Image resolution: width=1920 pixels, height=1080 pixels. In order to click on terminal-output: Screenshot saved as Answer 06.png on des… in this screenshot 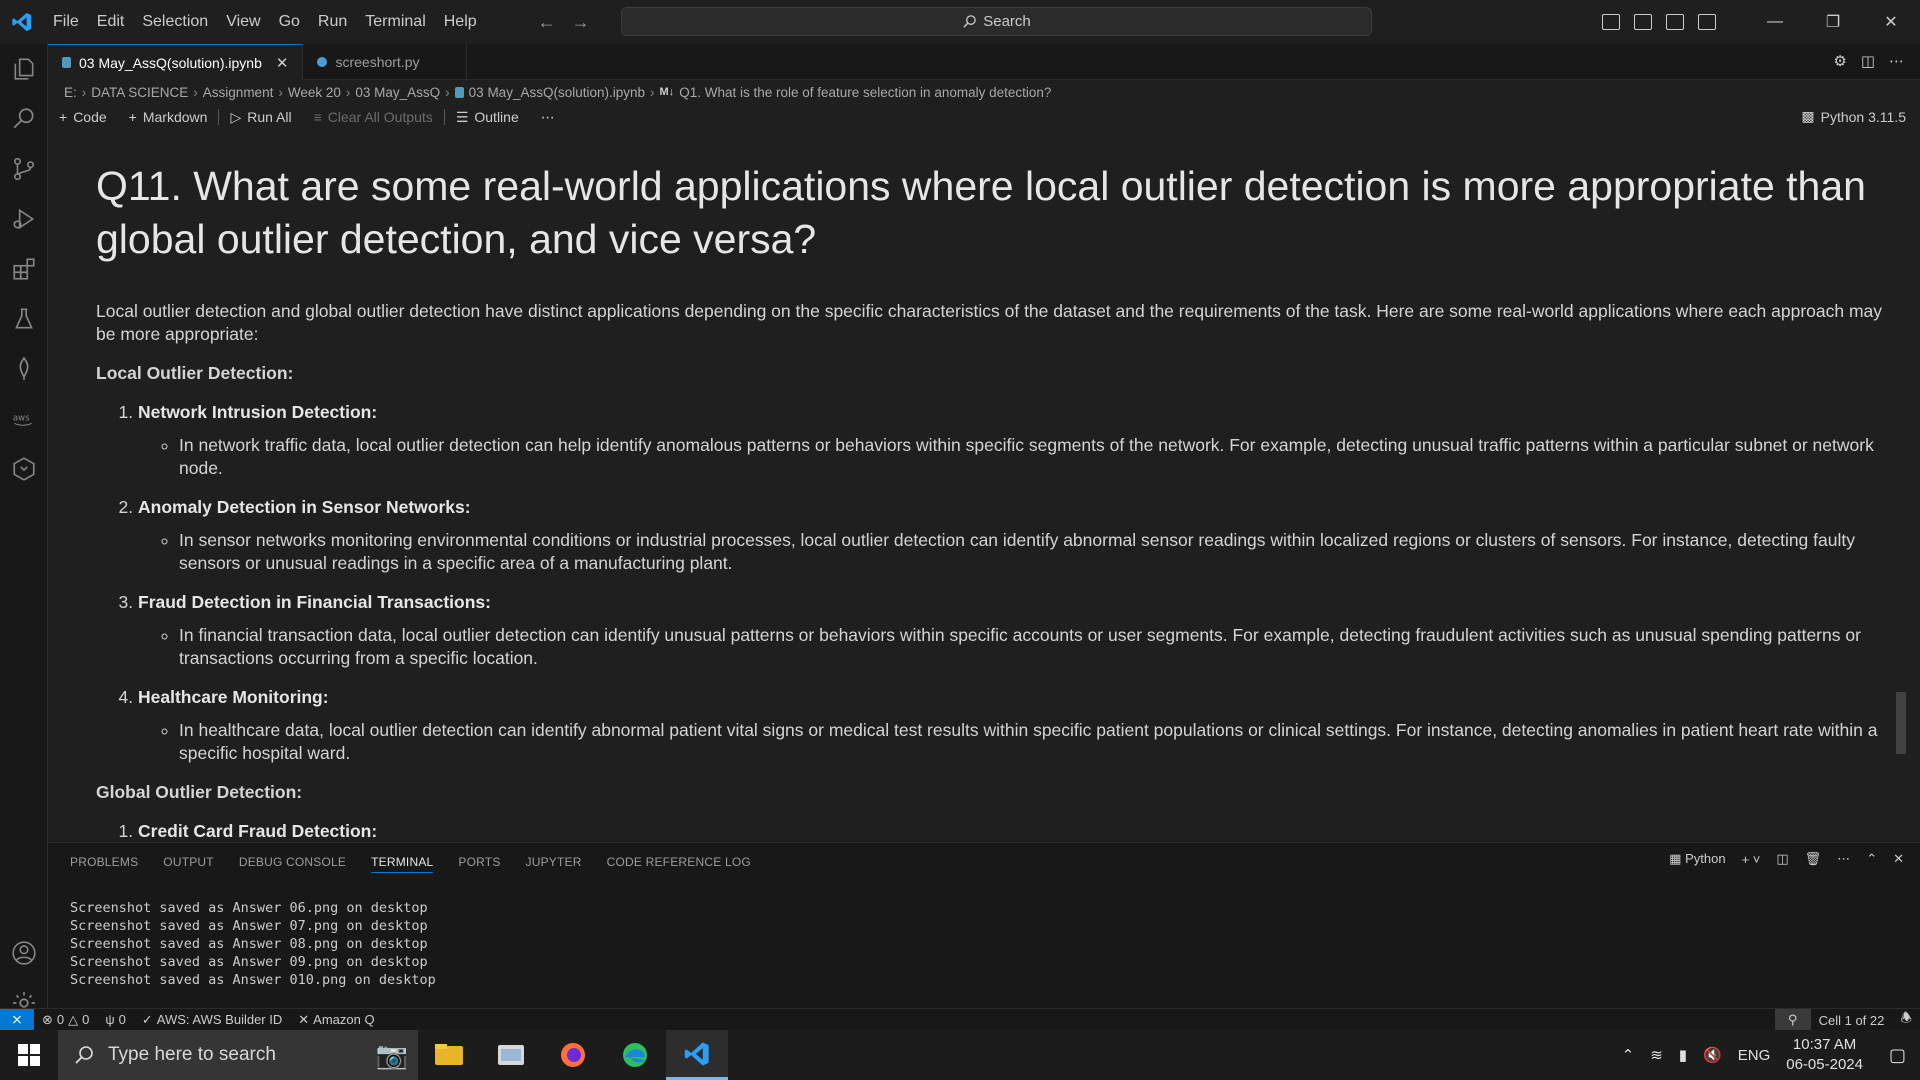, I will do `click(253, 944)`.